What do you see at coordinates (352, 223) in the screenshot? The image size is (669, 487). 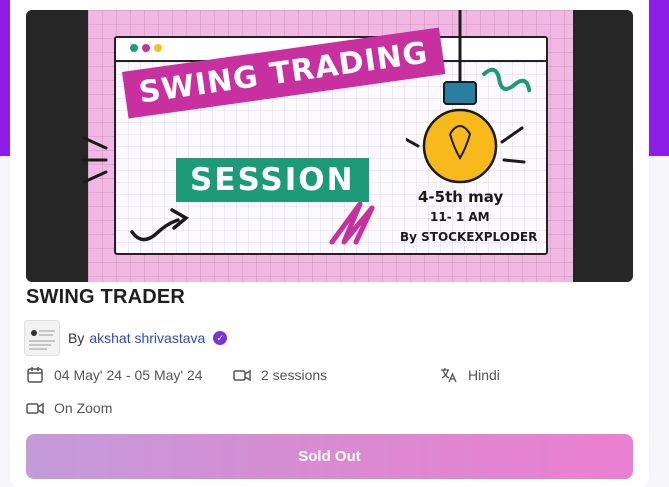 I see `pink-scribble-icon` at bounding box center [352, 223].